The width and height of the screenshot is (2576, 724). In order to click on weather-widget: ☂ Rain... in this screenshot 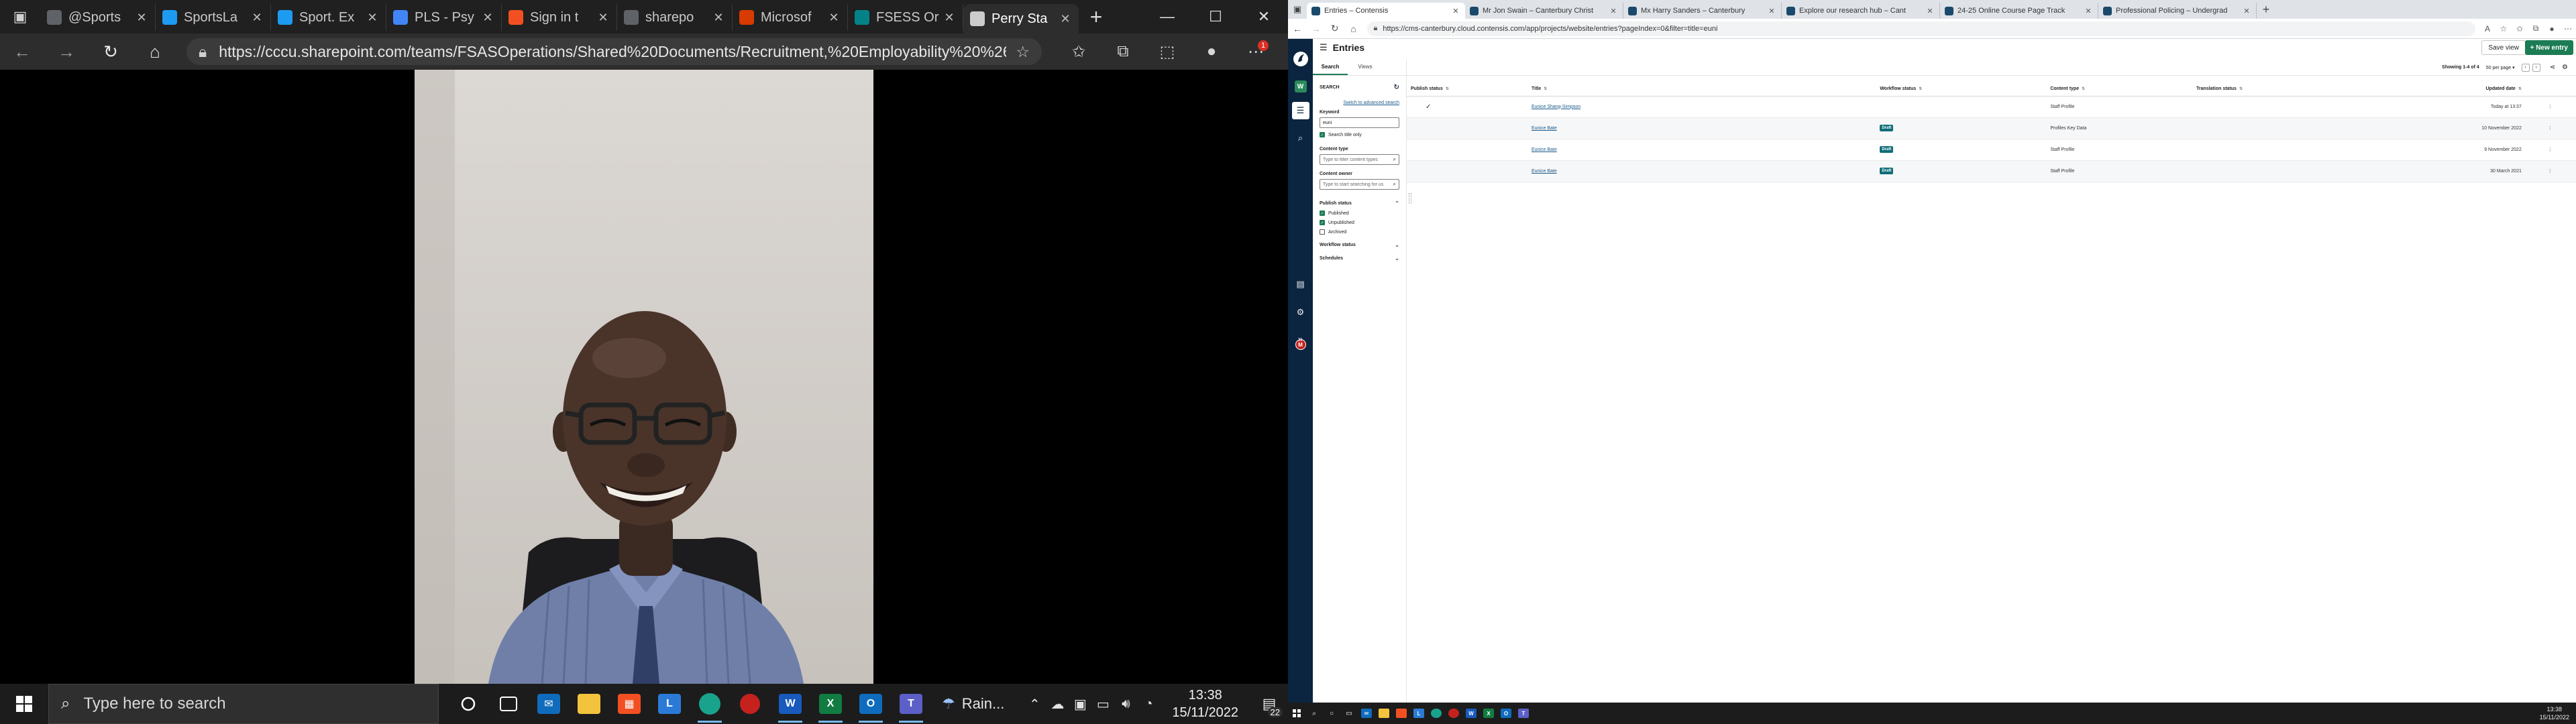, I will do `click(973, 704)`.